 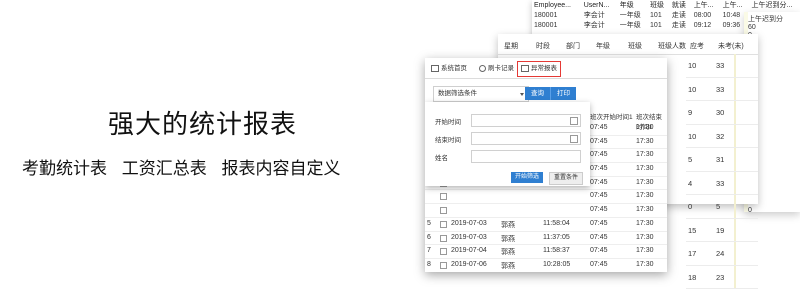 I want to click on apply-filter-button: 开始筛选, so click(x=527, y=177).